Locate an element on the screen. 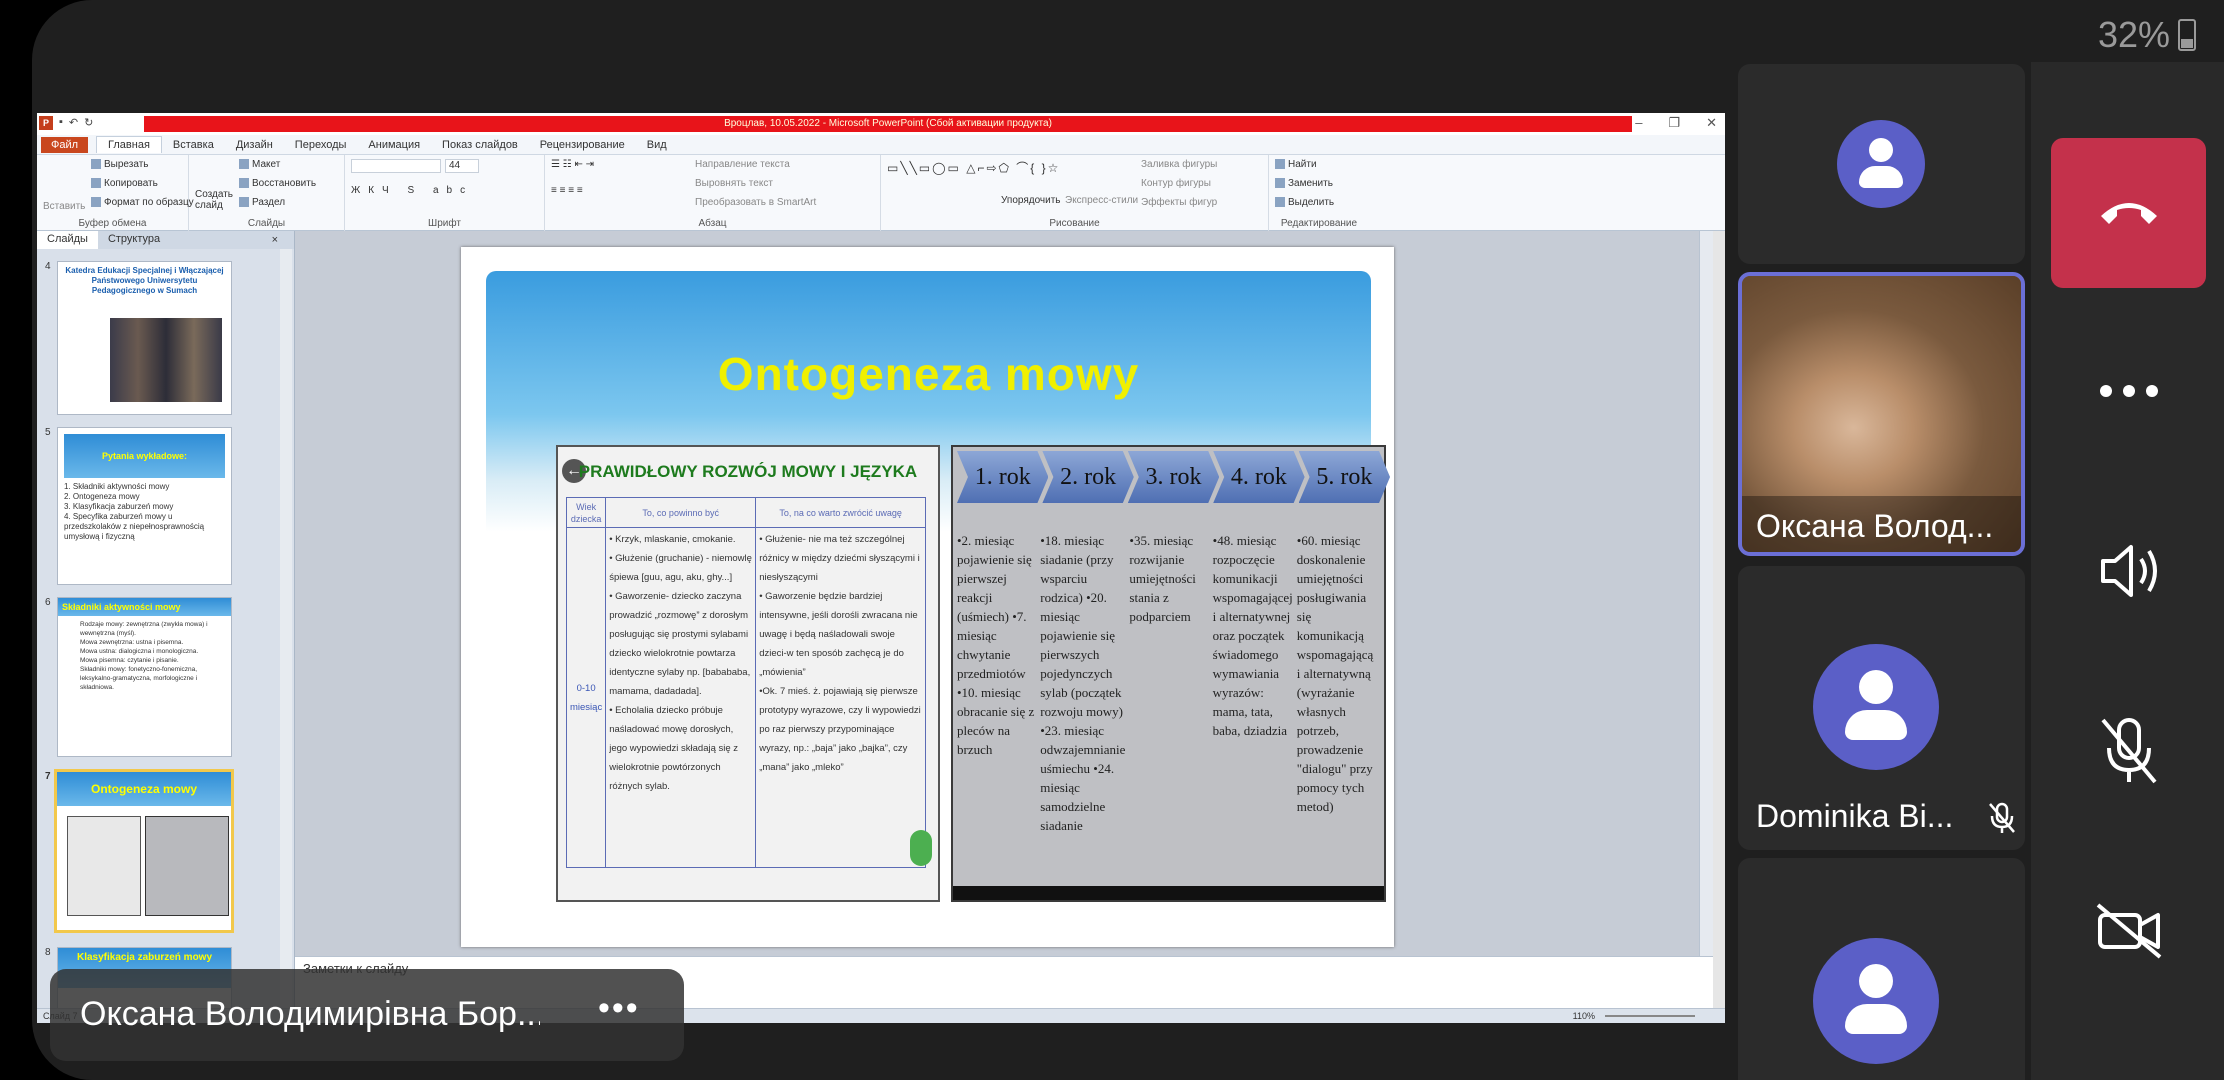 The image size is (2224, 1080). mute-mic-button is located at coordinates (2128, 753).